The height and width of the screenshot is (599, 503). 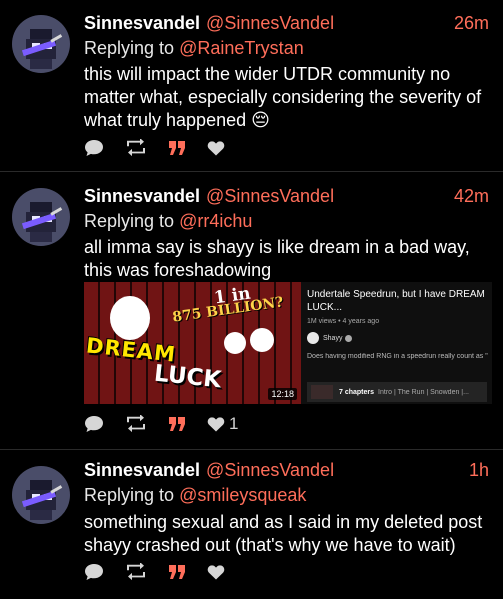 I want to click on video-channel: Shayy, so click(x=397, y=338).